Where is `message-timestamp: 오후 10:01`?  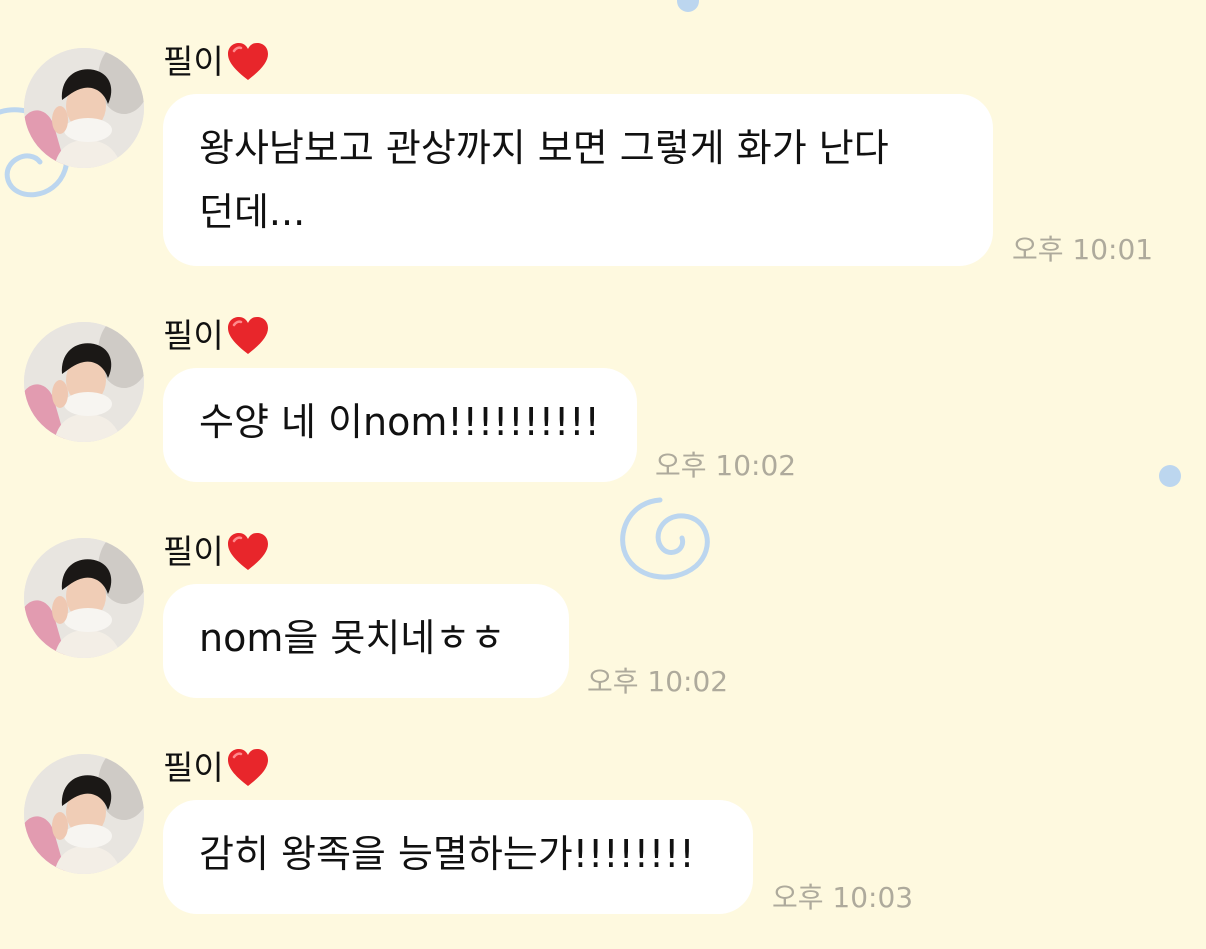
message-timestamp: 오후 10:01 is located at coordinates (1083, 249).